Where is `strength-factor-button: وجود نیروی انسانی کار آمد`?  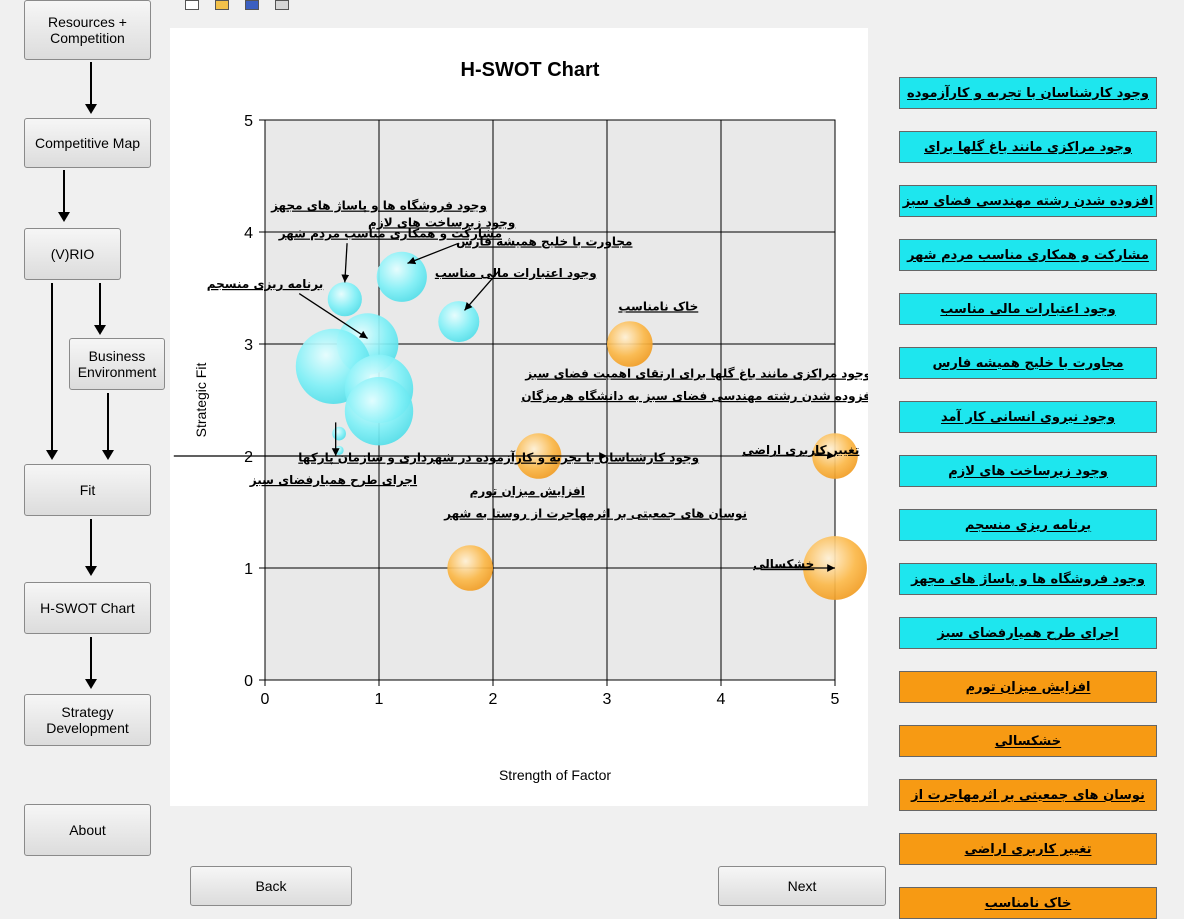 strength-factor-button: وجود نیروی انسانی کار آمد is located at coordinates (1028, 417).